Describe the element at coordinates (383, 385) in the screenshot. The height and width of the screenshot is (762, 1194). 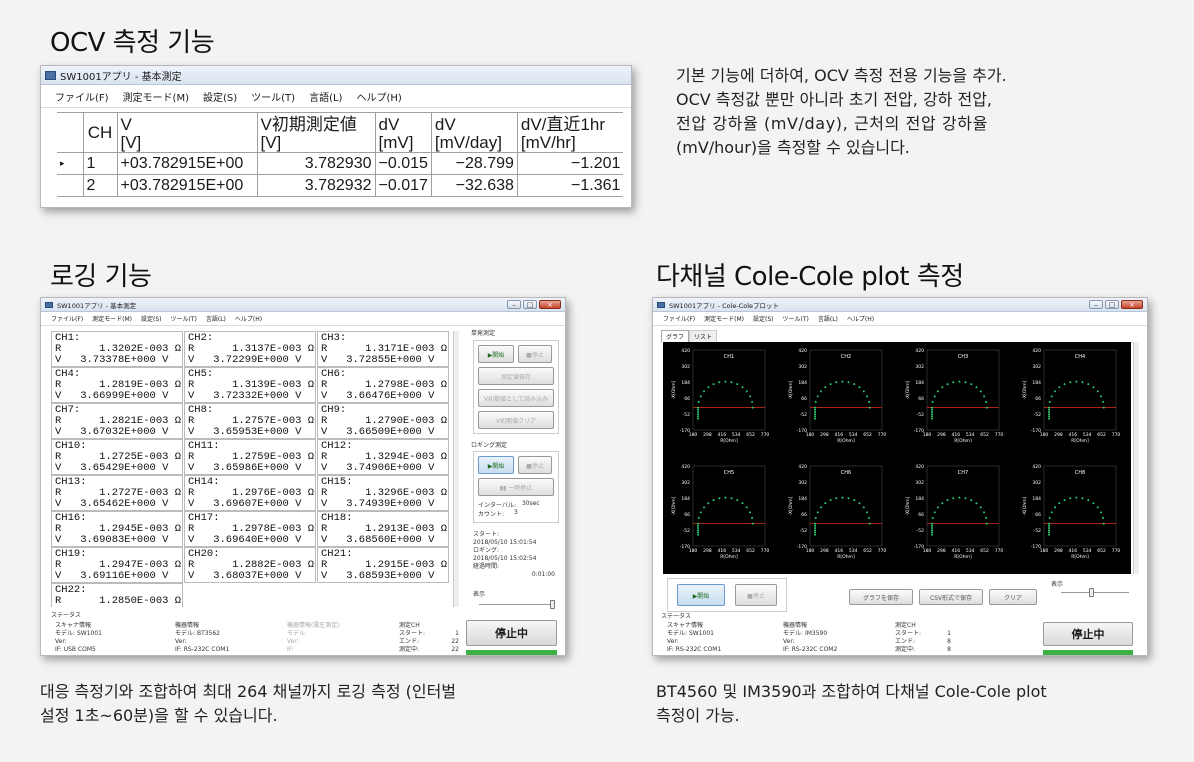
I see `channel-cell: CH6: R 1.2798E-003 ΩV 3.66476E+000 V` at that location.